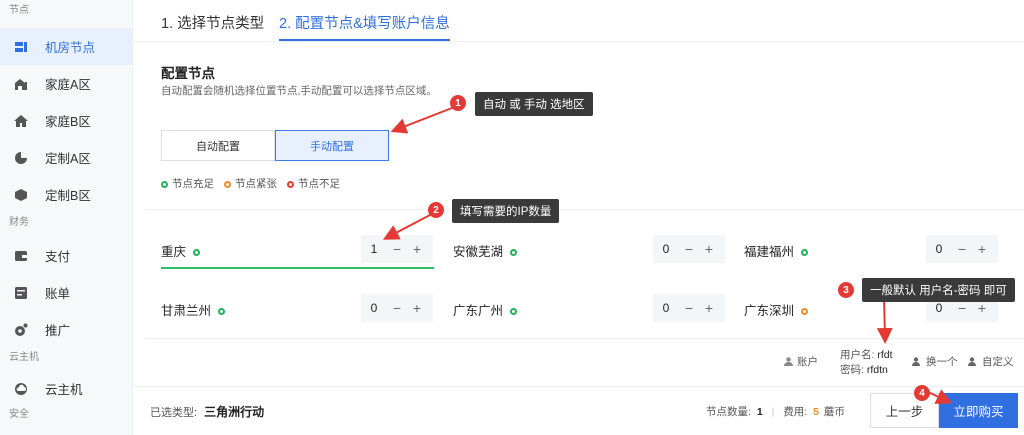  I want to click on sidebar-item-label: 推广, so click(58, 331).